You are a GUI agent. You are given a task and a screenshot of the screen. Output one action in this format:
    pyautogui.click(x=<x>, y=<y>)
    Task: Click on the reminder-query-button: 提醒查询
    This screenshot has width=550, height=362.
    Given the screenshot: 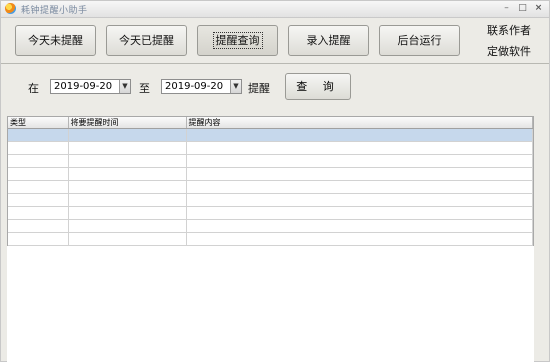 What is the action you would take?
    pyautogui.click(x=237, y=40)
    